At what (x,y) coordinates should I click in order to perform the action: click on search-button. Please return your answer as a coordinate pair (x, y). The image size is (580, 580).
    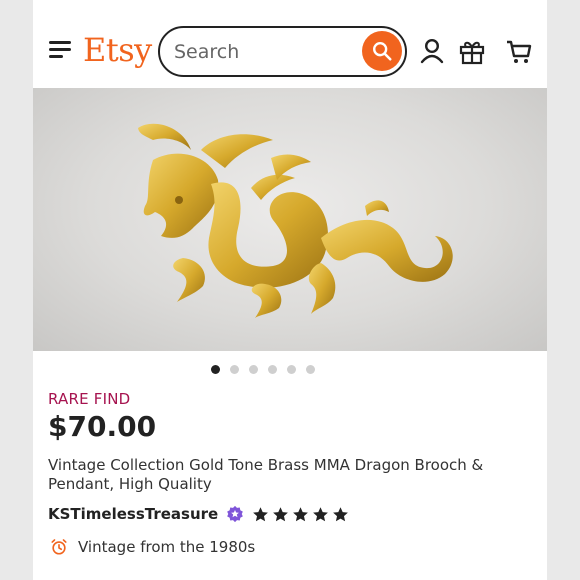
    Looking at the image, I should click on (382, 51).